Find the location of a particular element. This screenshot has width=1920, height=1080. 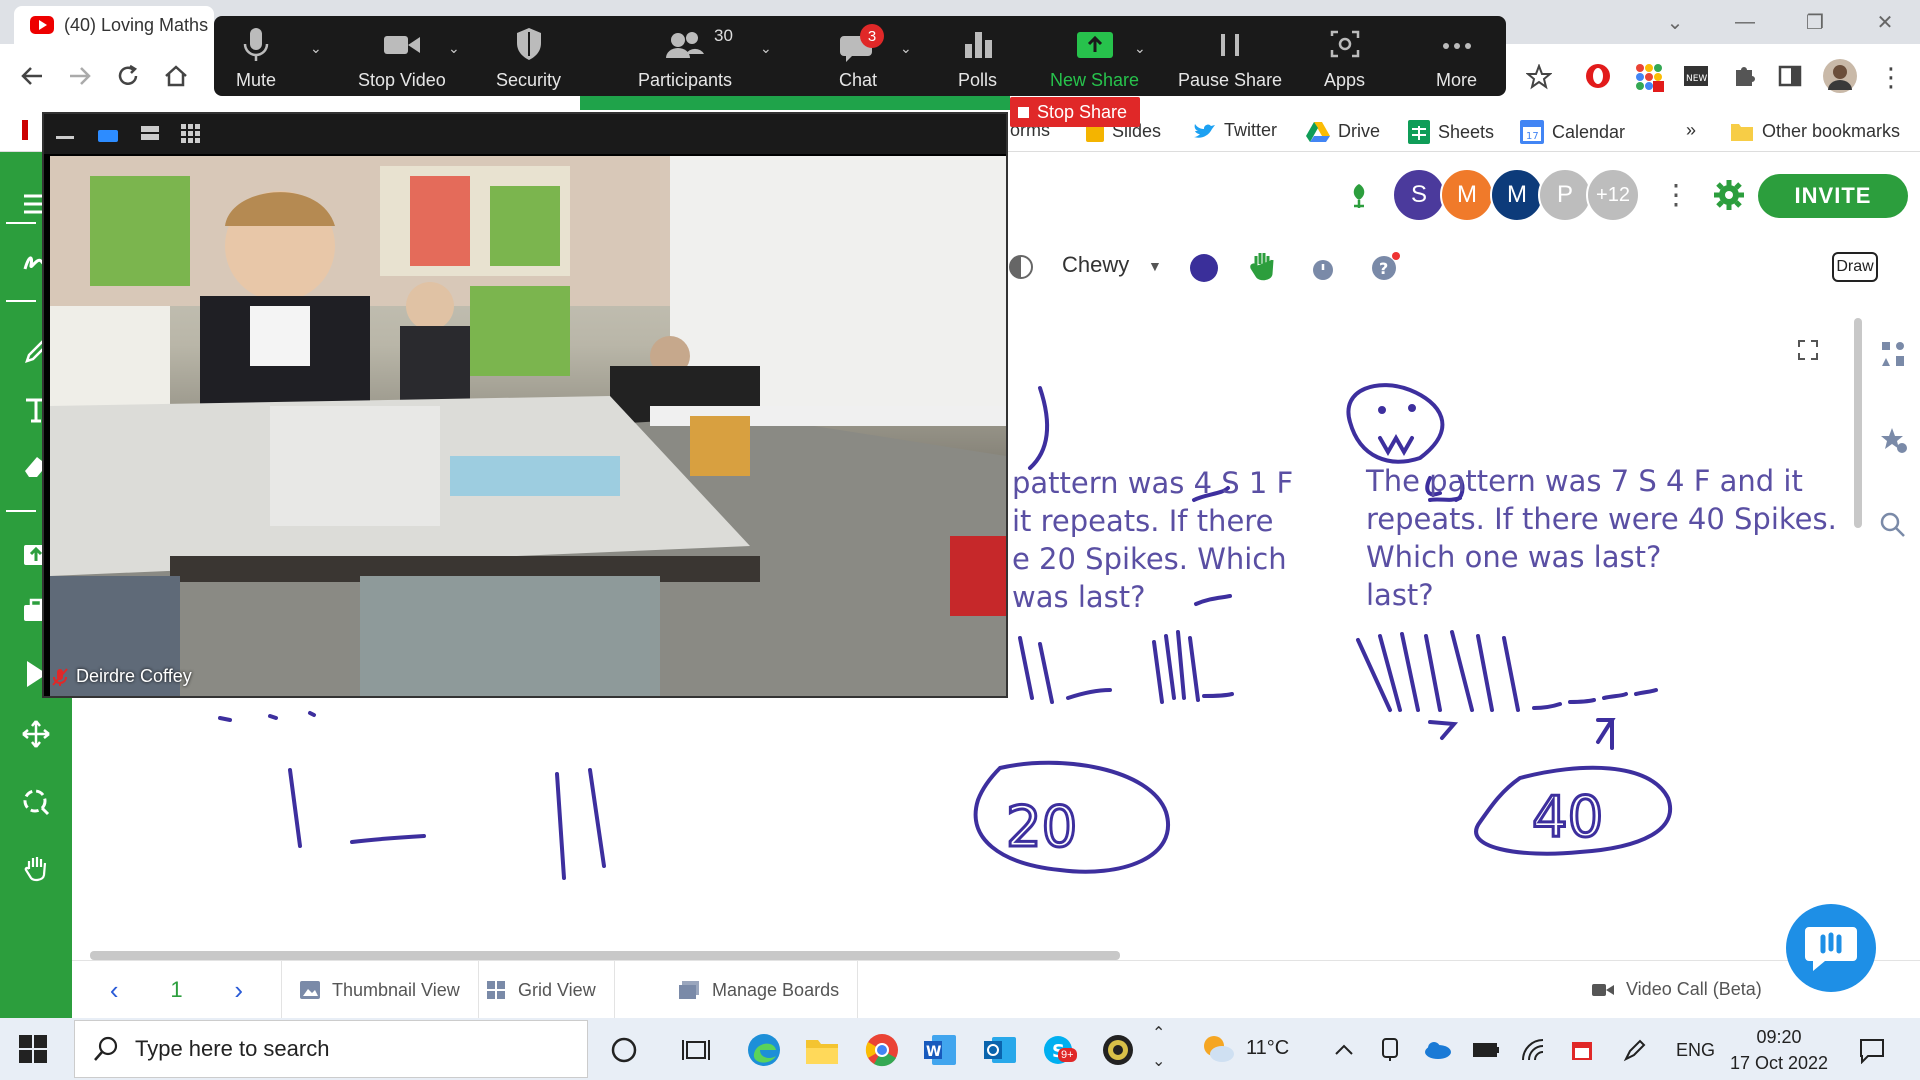

camera-app-icon is located at coordinates (1118, 1050).